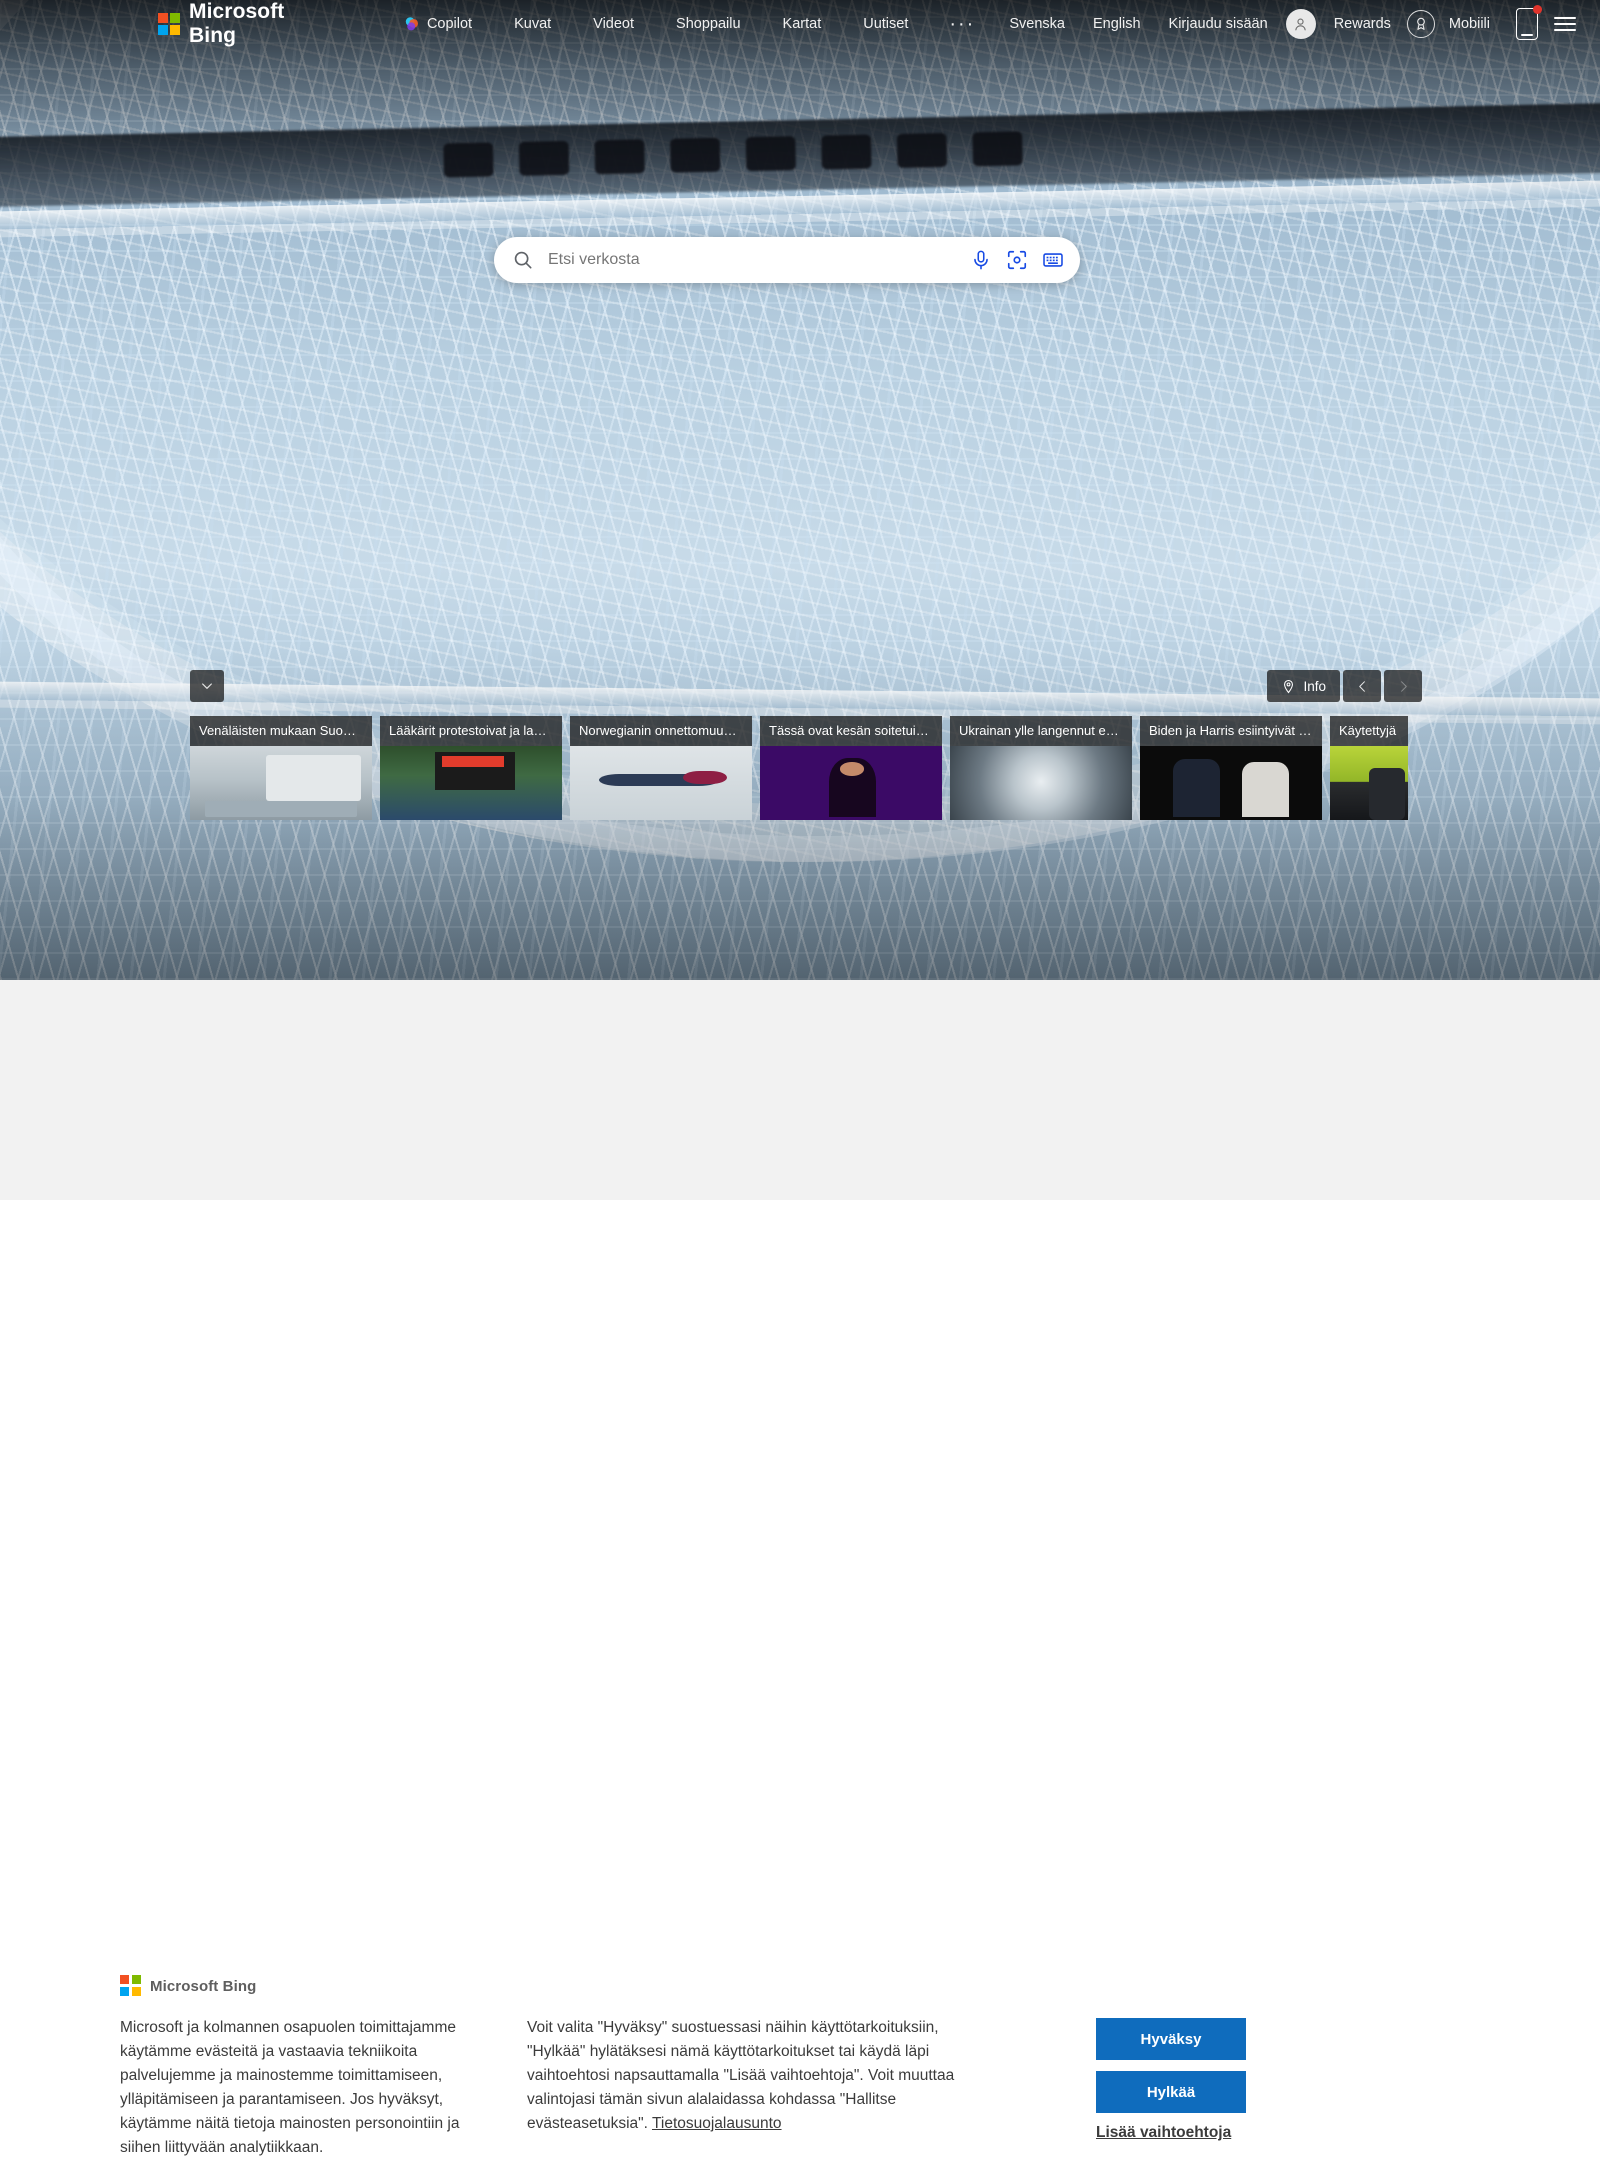  What do you see at coordinates (1469, 24) in the screenshot?
I see `mobile-link: Mobiili` at bounding box center [1469, 24].